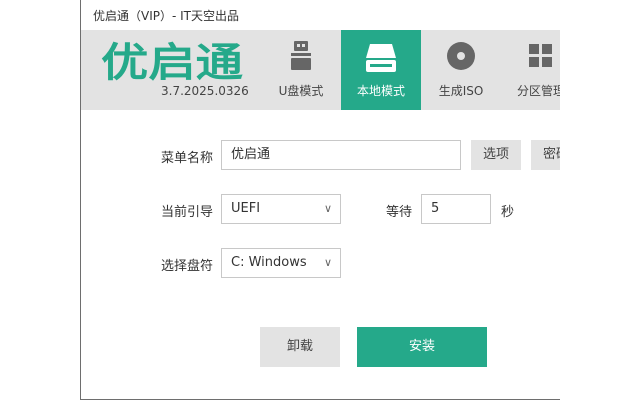  I want to click on tab-partition-manager: 分区管理, so click(530, 70).